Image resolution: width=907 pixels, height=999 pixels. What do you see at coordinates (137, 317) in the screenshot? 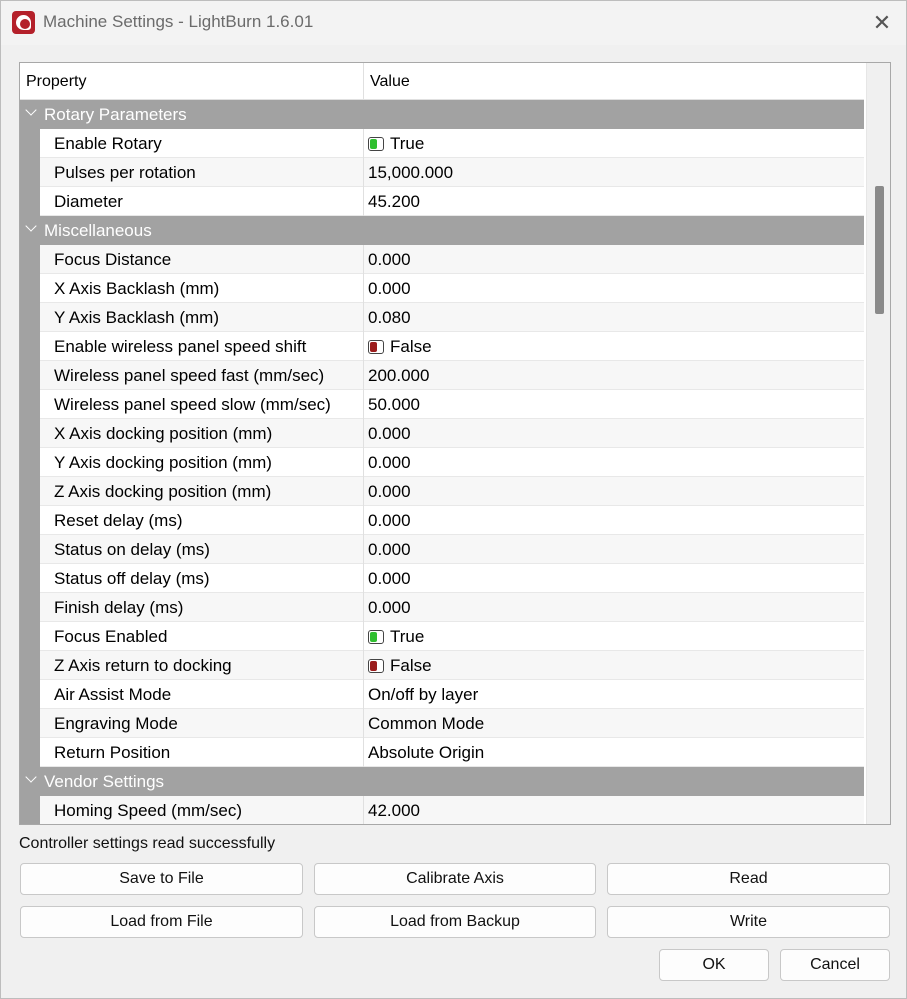
I see `property-name: Y Axis Backlash (mm)` at bounding box center [137, 317].